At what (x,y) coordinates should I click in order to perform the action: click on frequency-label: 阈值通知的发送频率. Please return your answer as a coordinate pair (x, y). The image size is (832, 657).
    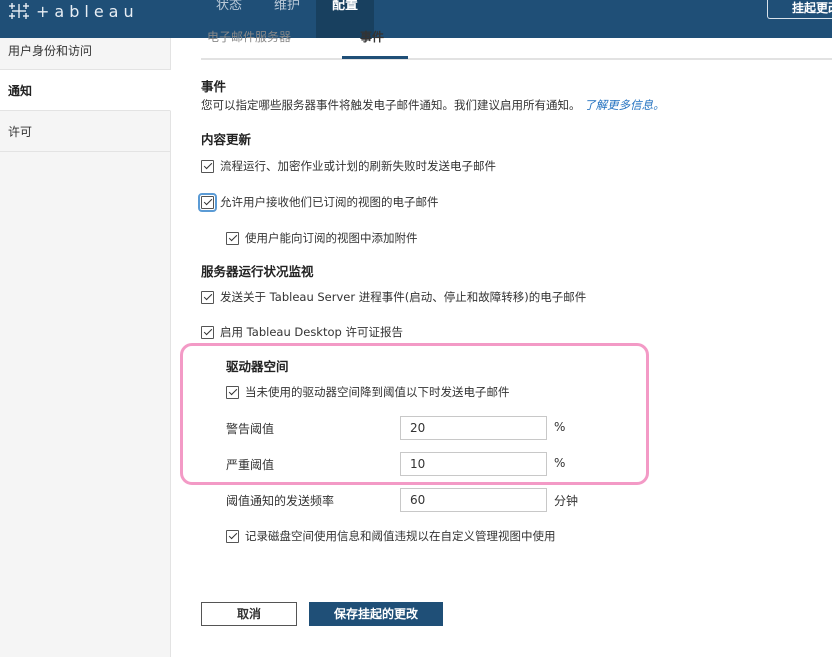
    Looking at the image, I should click on (280, 501).